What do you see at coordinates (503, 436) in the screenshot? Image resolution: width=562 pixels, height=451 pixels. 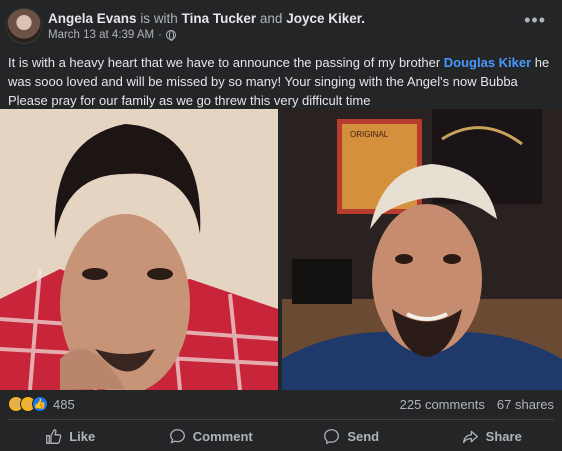 I see `share-label: Share` at bounding box center [503, 436].